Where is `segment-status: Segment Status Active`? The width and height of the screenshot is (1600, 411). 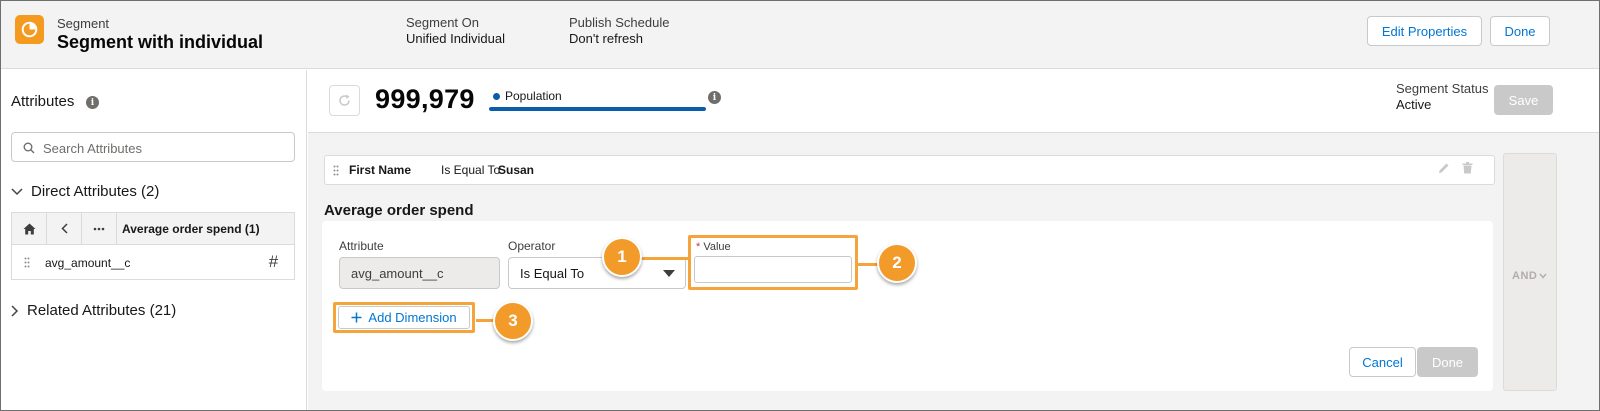
segment-status: Segment Status Active is located at coordinates (1442, 97).